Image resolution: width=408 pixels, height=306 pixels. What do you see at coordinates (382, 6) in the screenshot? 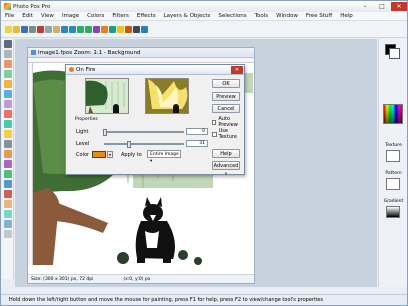
I see `maximize-button: □` at bounding box center [382, 6].